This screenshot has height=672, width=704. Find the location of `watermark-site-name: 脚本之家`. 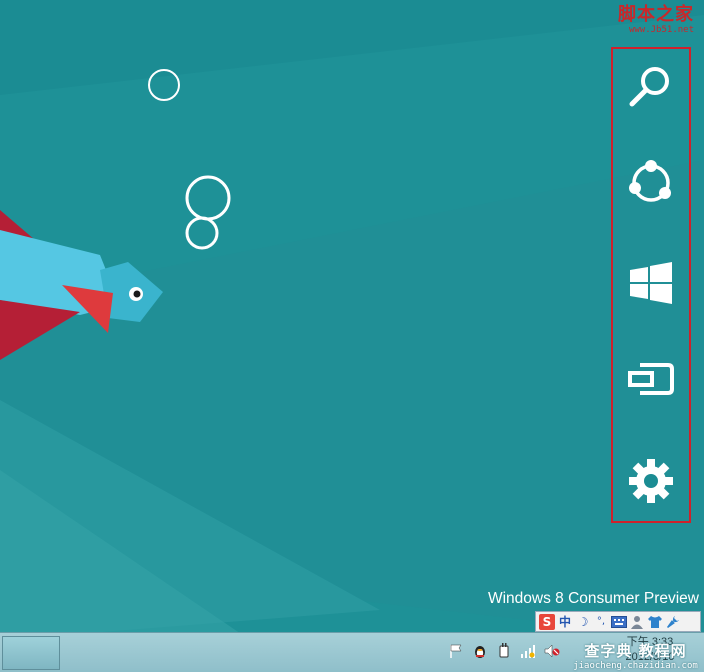

watermark-site-name: 脚本之家 is located at coordinates (656, 14).